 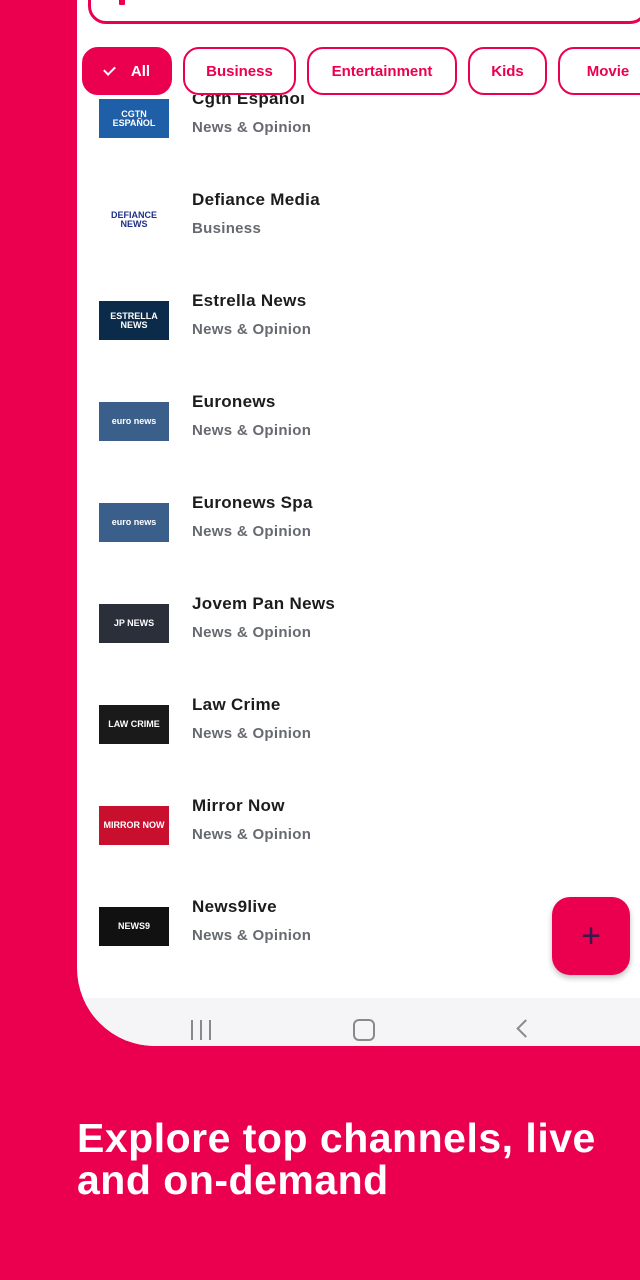 I want to click on channel-logo: LAW CRIME, so click(x=134, y=724).